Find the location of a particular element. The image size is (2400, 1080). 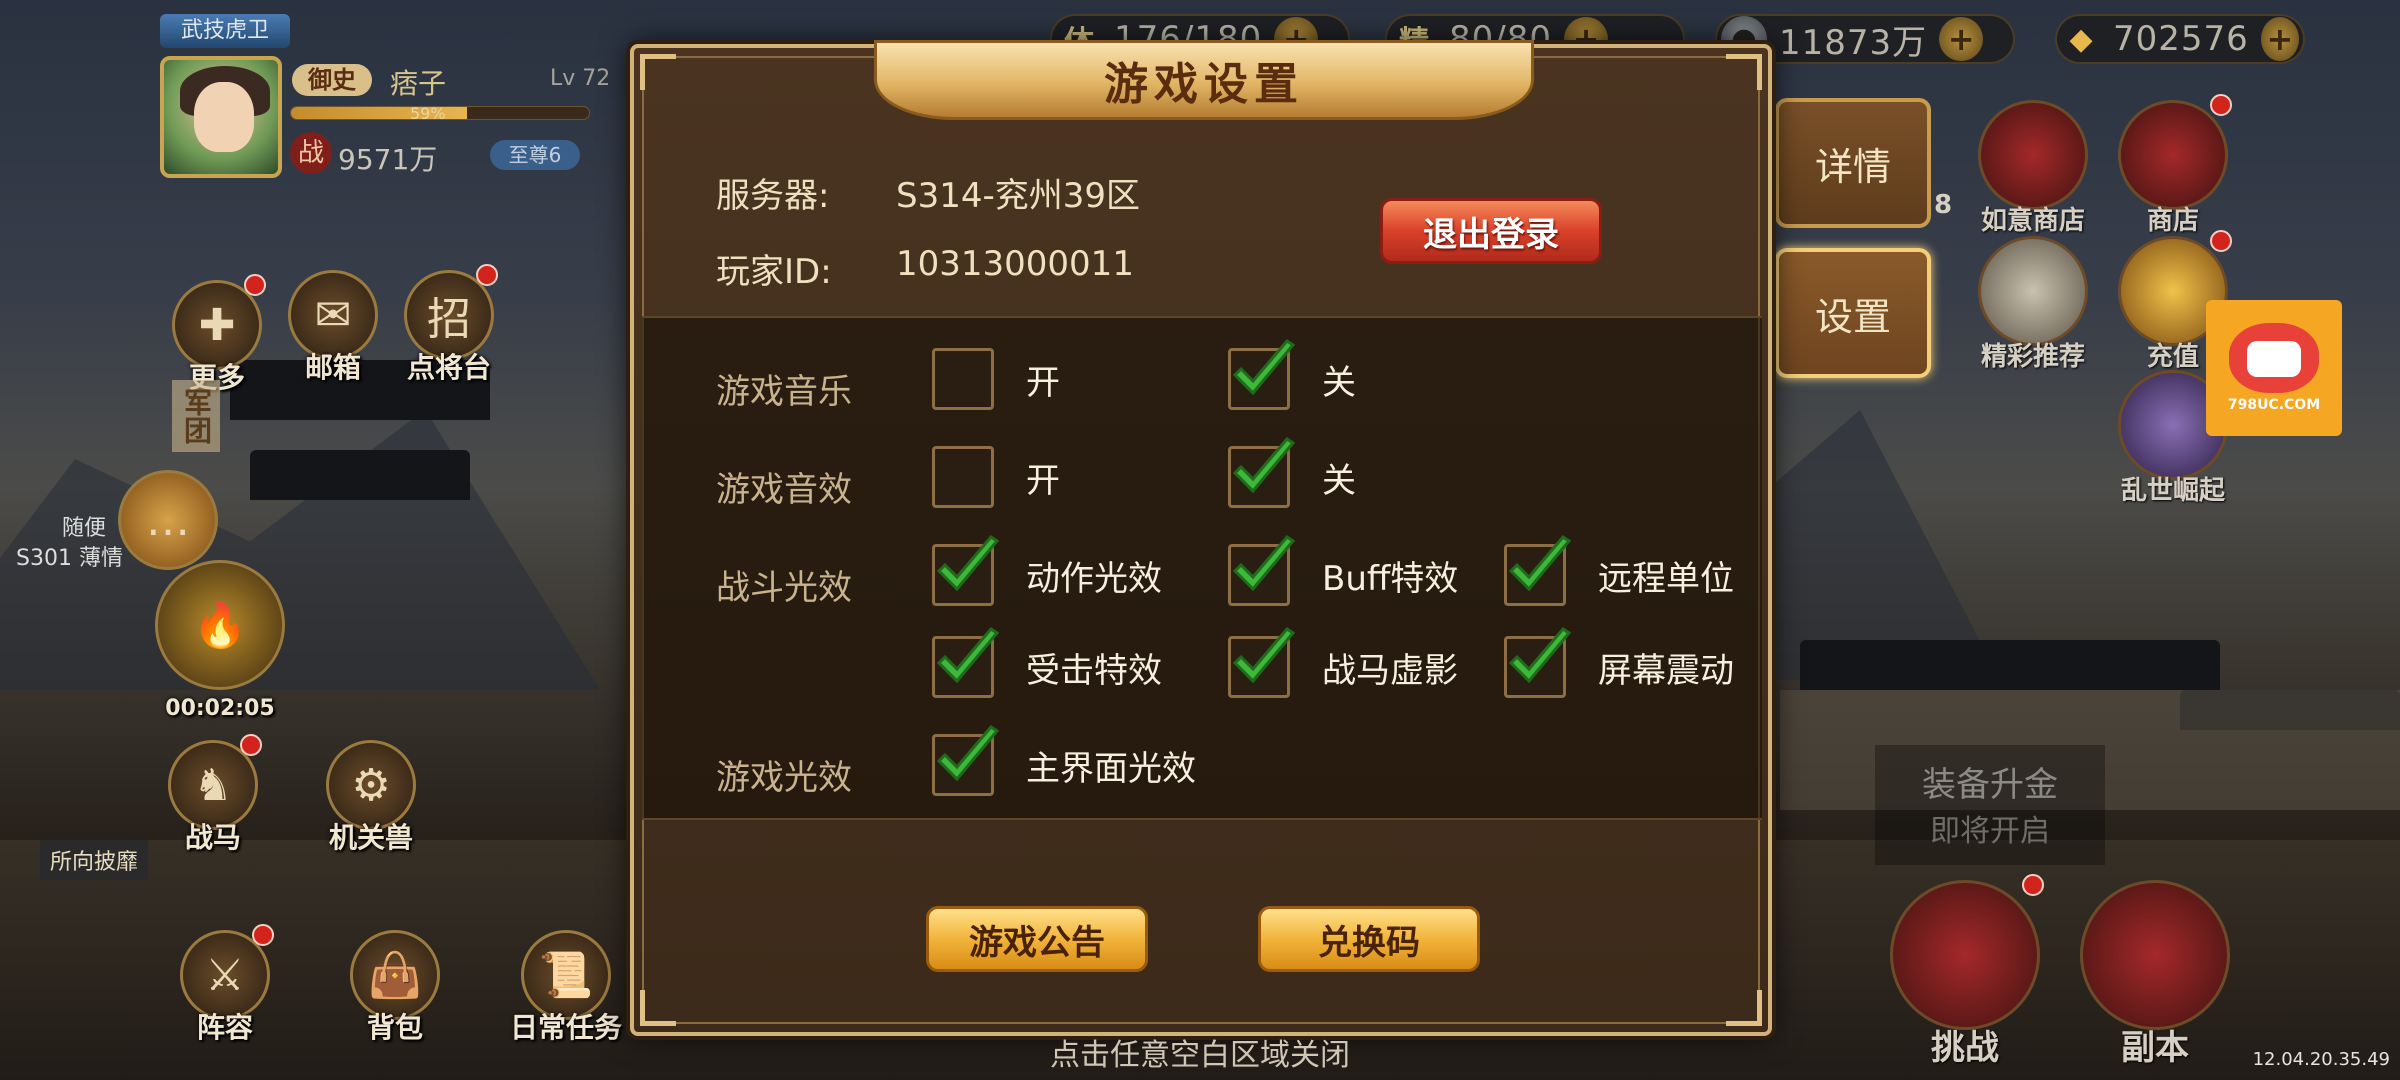

mech-beast-button: ⚙ 机关兽 is located at coordinates (371, 798).